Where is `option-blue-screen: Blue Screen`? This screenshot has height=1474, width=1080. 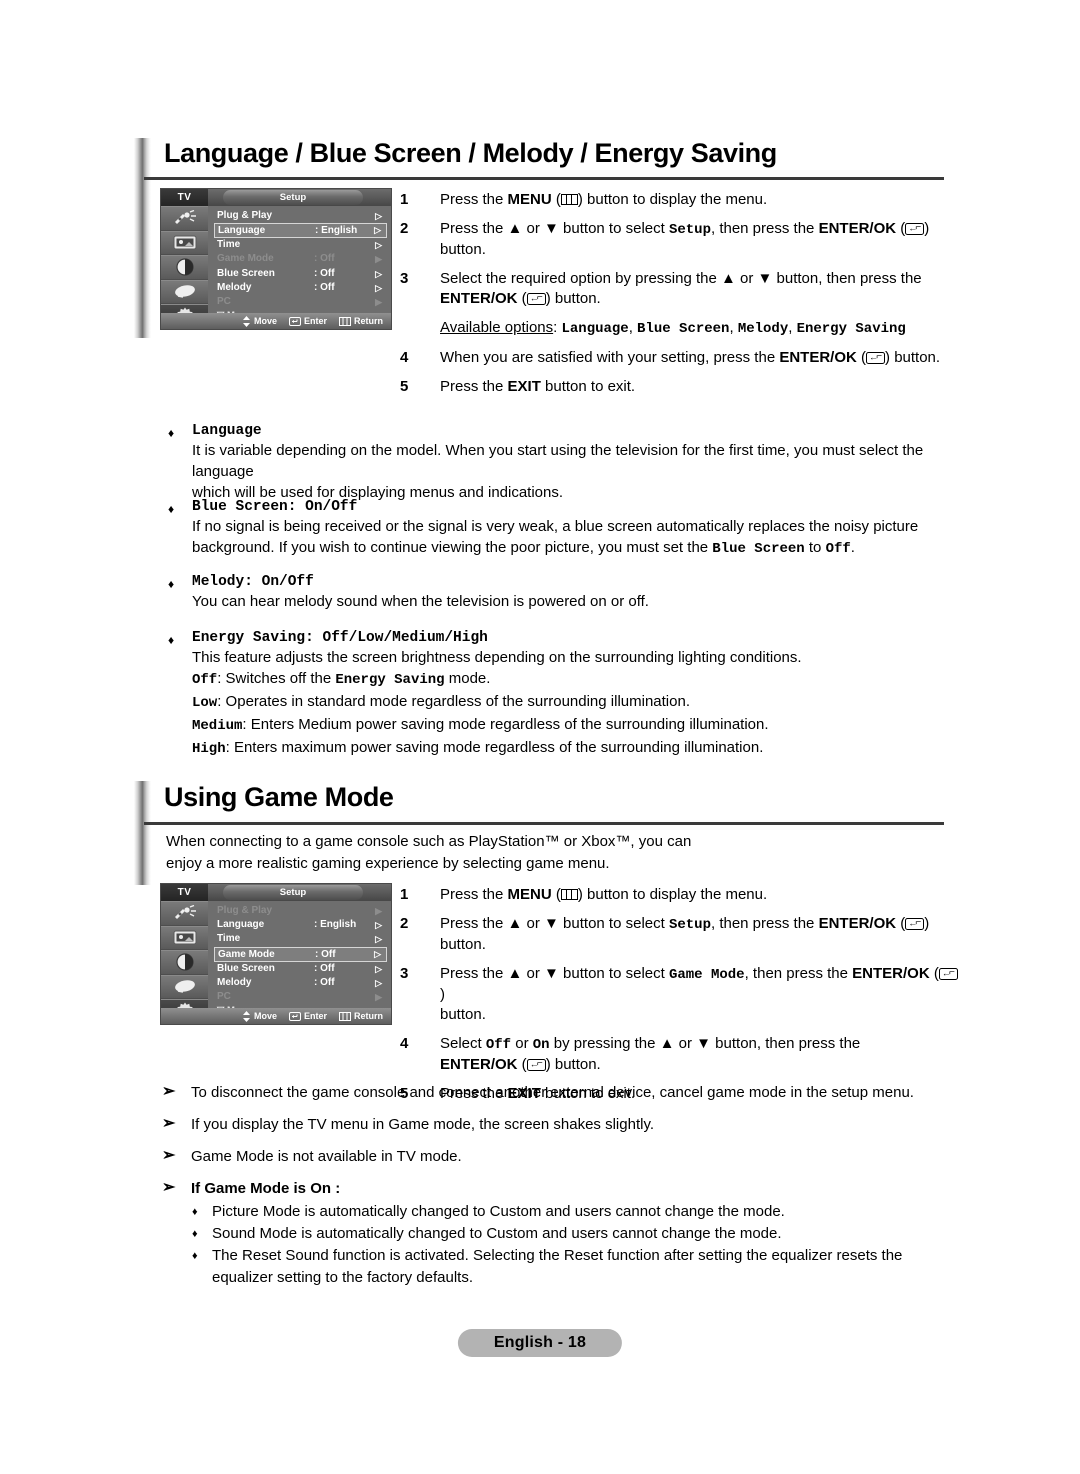
option-blue-screen: Blue Screen is located at coordinates (683, 329).